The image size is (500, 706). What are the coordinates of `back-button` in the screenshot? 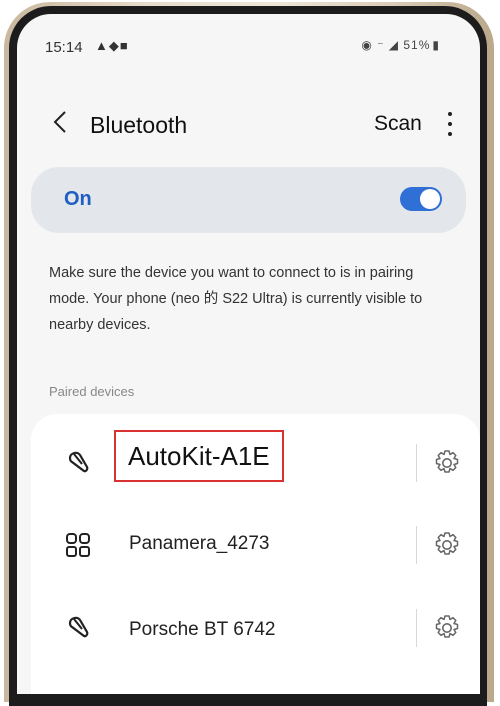 It's located at (62, 122).